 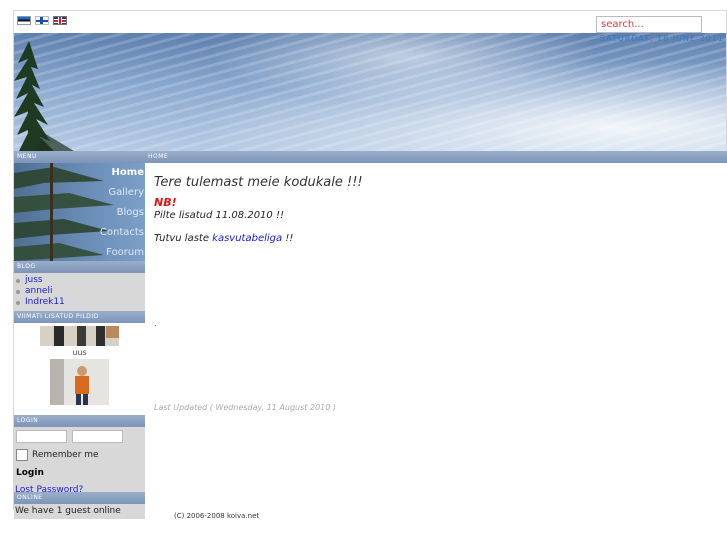 What do you see at coordinates (79, 421) in the screenshot?
I see `login-header: LOGIN` at bounding box center [79, 421].